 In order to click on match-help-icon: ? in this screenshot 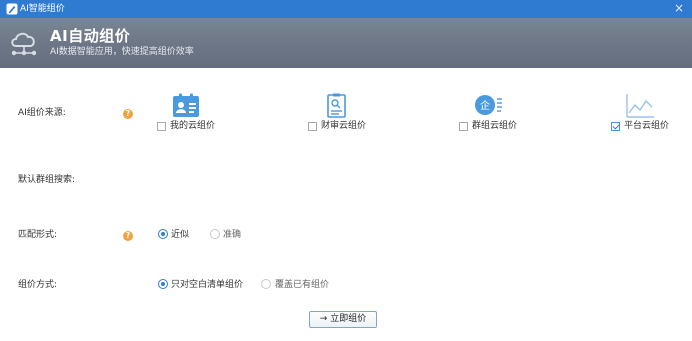, I will do `click(128, 236)`.